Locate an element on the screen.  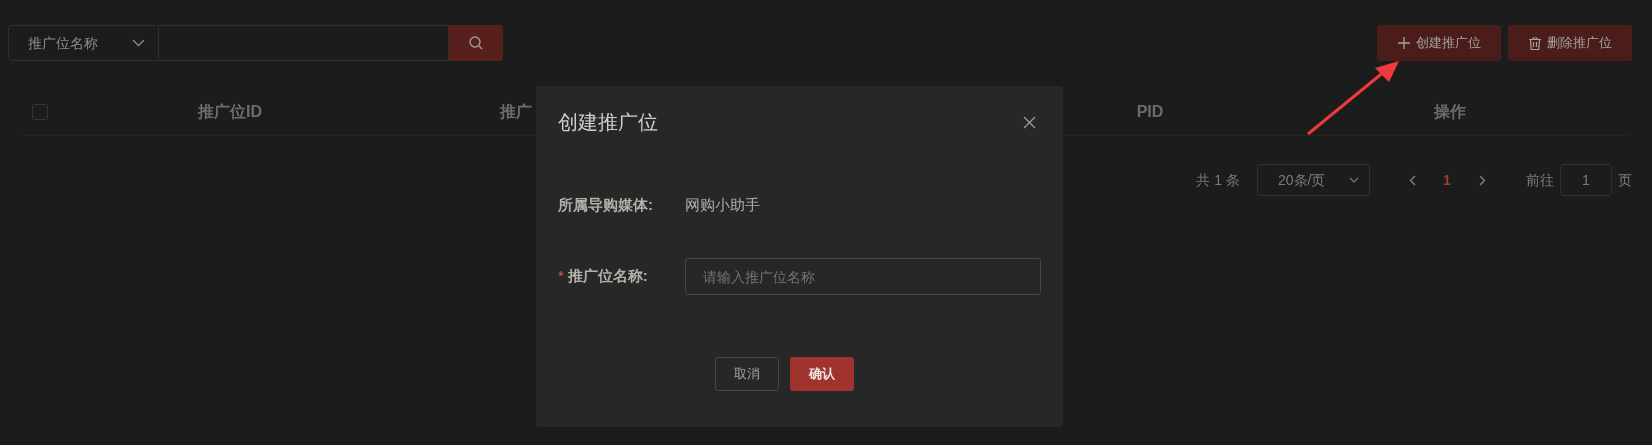
delete-button: 删除推广位 is located at coordinates (1570, 43).